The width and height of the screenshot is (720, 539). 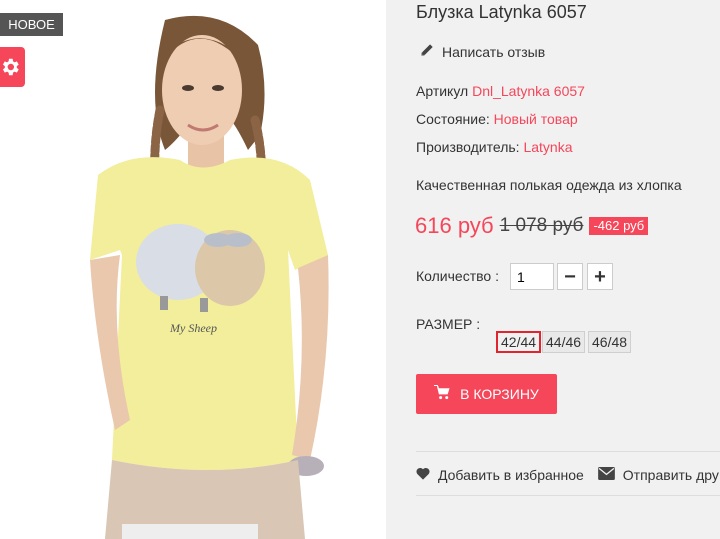 I want to click on manufacturer-label: Производитель:, so click(x=468, y=147).